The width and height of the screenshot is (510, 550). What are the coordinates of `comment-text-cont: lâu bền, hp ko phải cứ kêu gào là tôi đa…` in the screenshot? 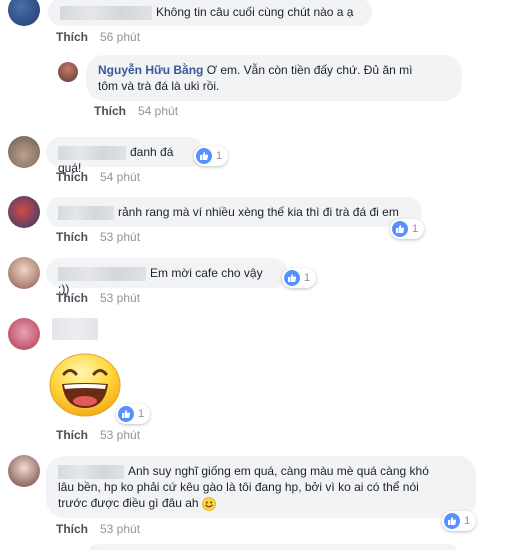 It's located at (238, 487).